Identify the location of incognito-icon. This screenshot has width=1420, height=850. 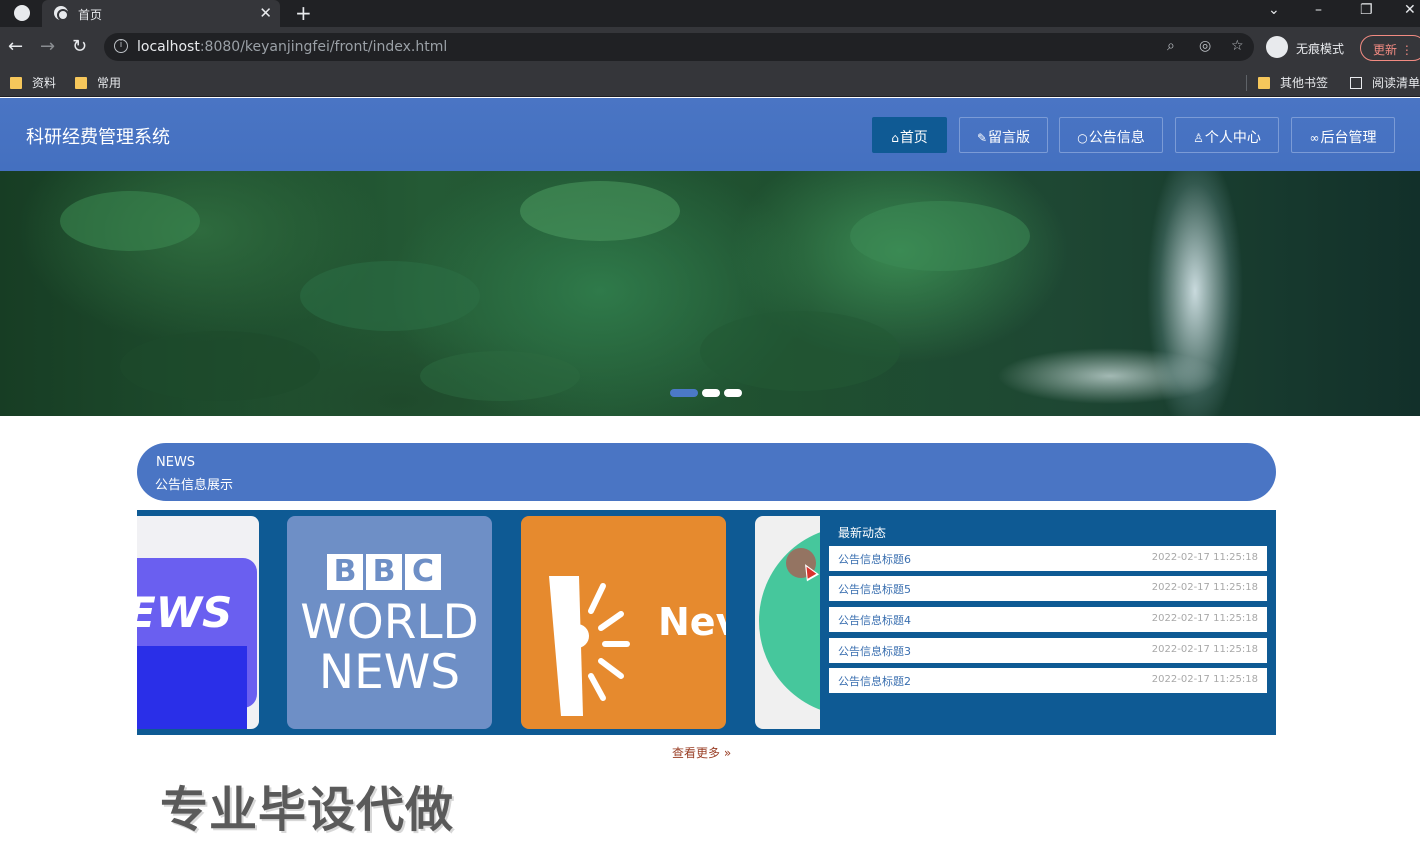
(1277, 47).